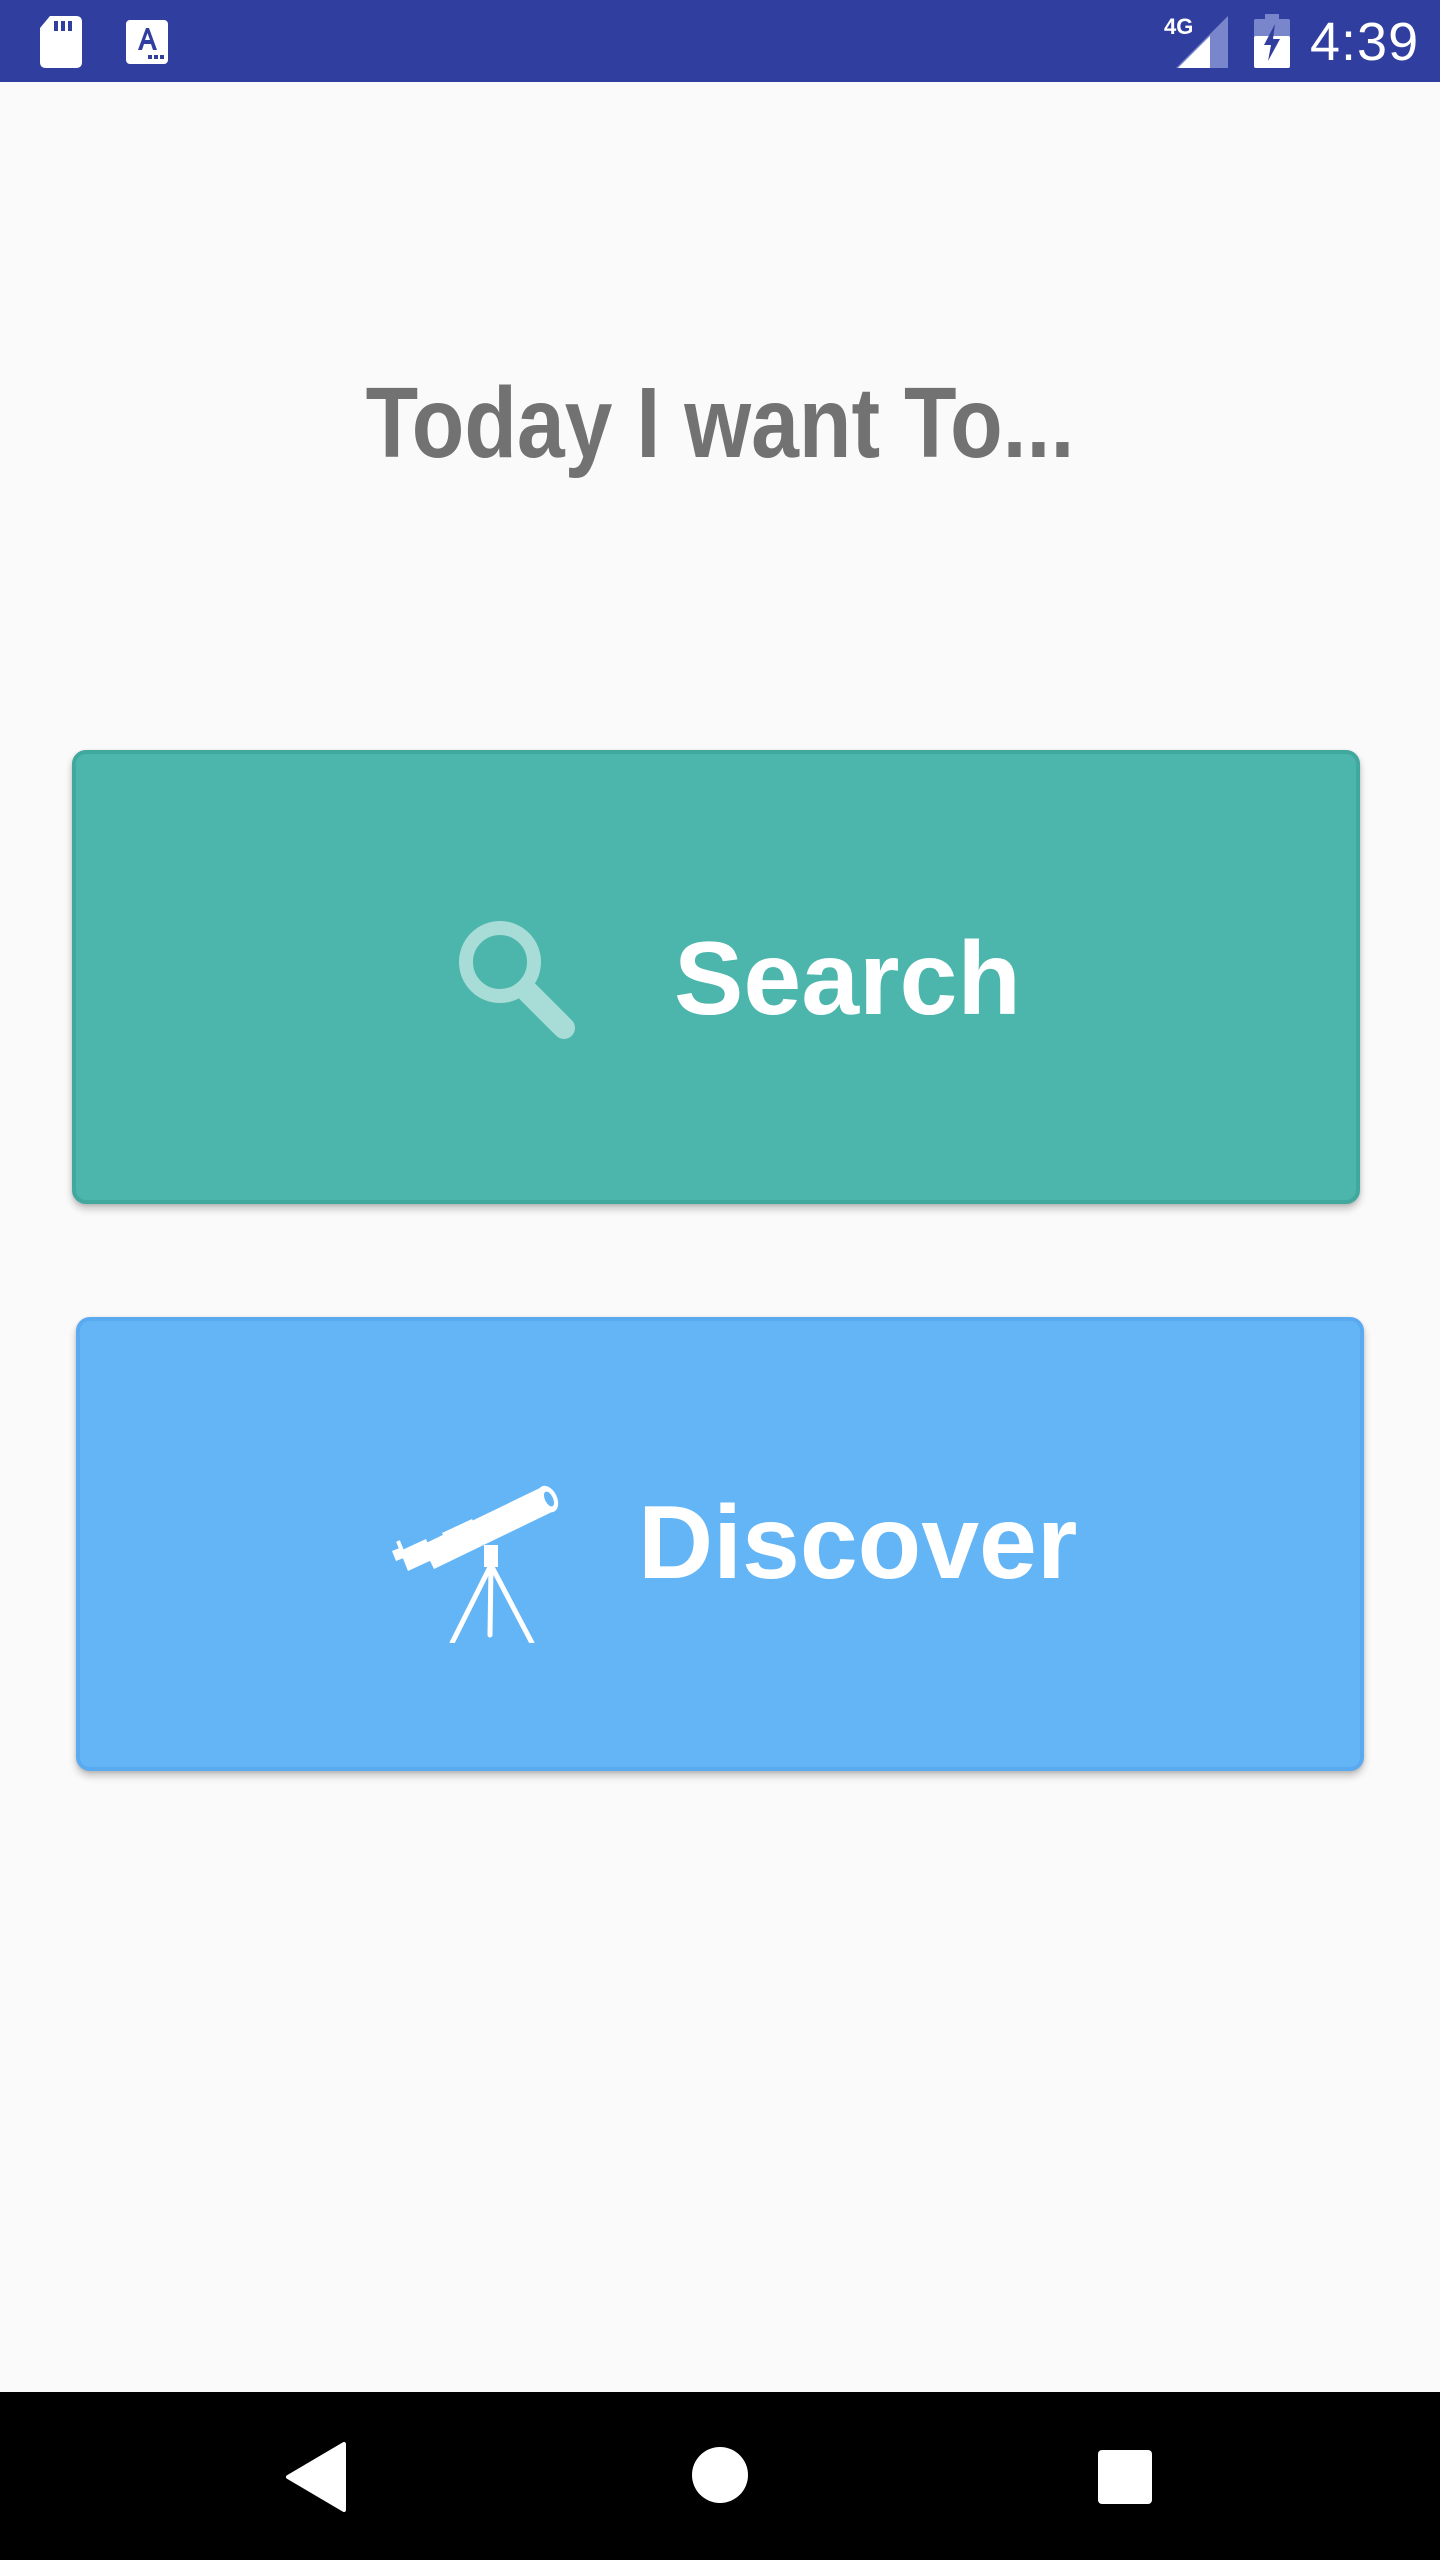  What do you see at coordinates (147, 42) in the screenshot?
I see `text-a-icon` at bounding box center [147, 42].